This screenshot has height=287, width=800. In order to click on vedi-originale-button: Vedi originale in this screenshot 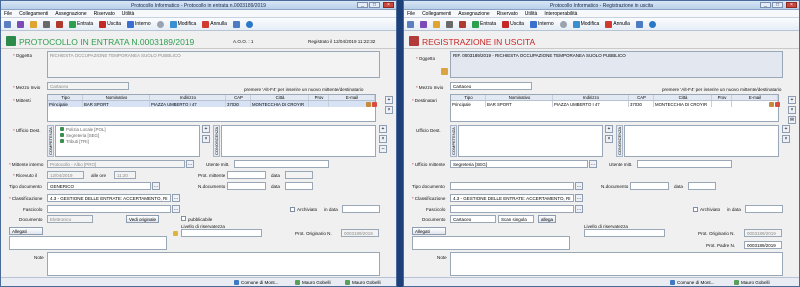, I will do `click(143, 219)`.